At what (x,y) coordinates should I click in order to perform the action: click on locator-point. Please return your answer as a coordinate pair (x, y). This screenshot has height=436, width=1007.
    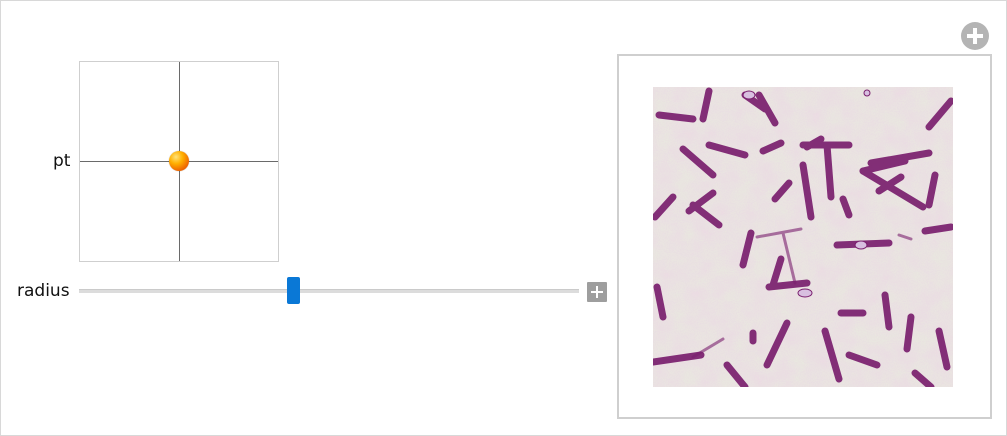
    Looking at the image, I should click on (179, 161).